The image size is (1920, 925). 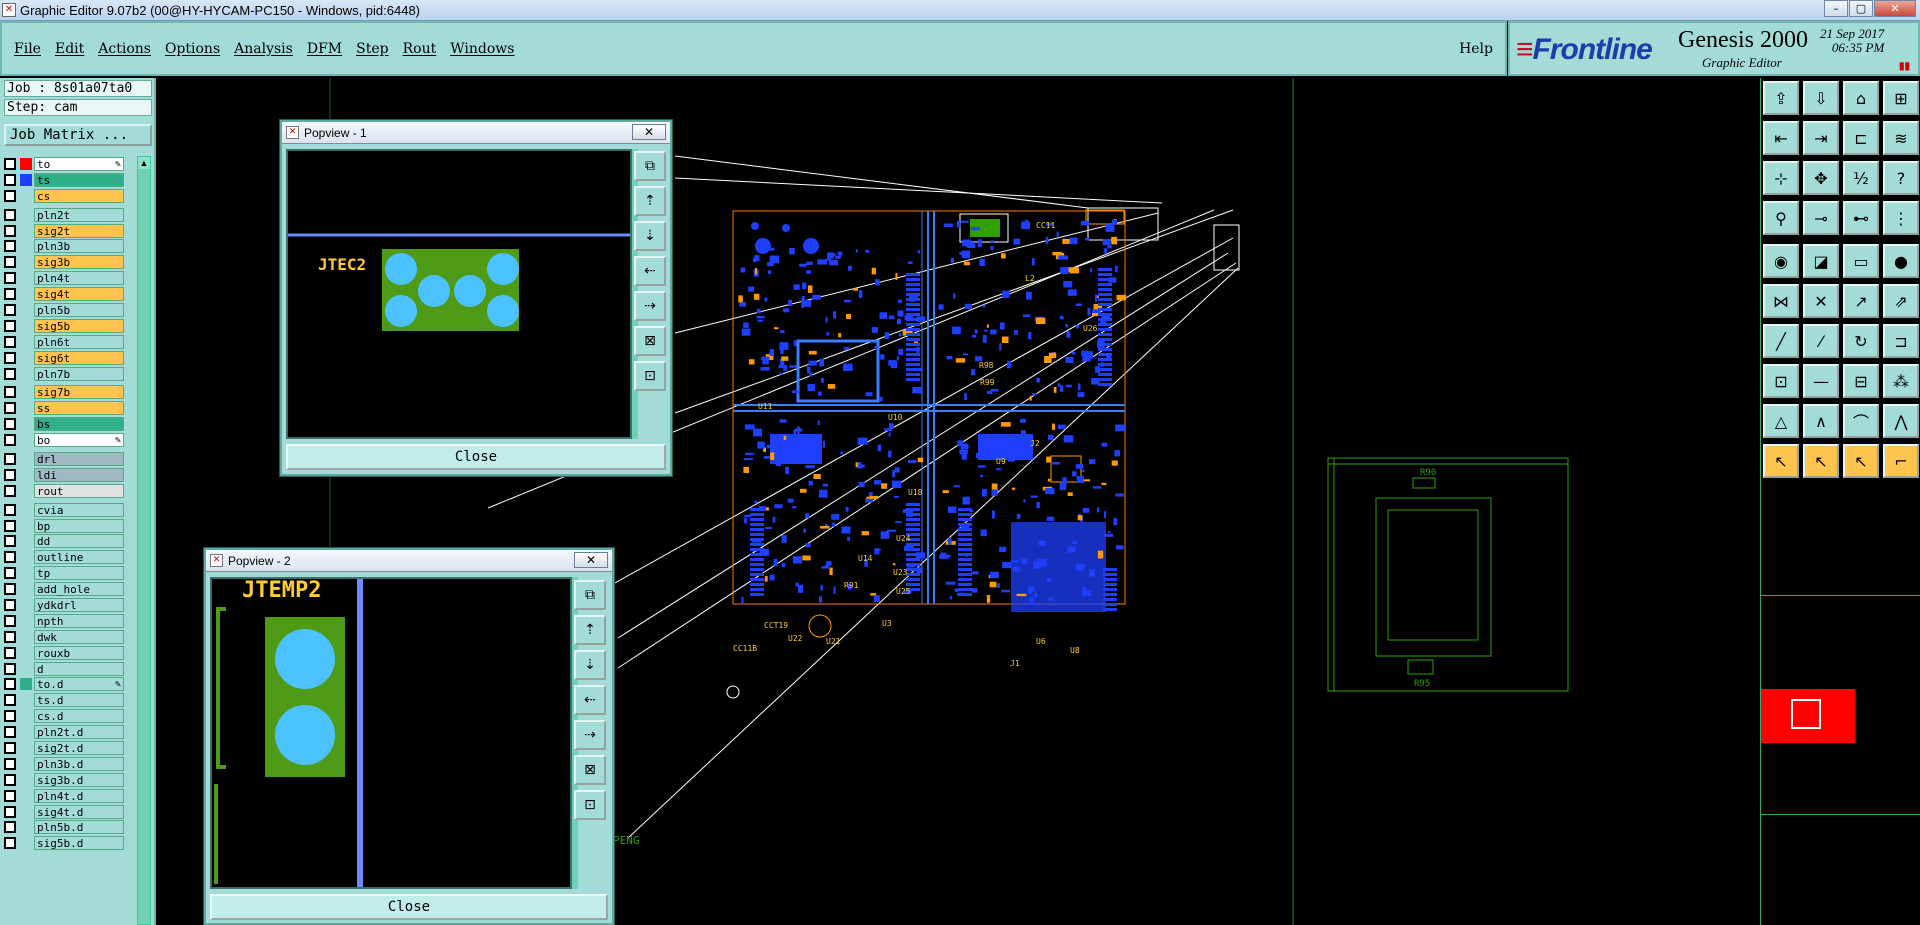 I want to click on layer-name: drl, so click(x=79, y=458).